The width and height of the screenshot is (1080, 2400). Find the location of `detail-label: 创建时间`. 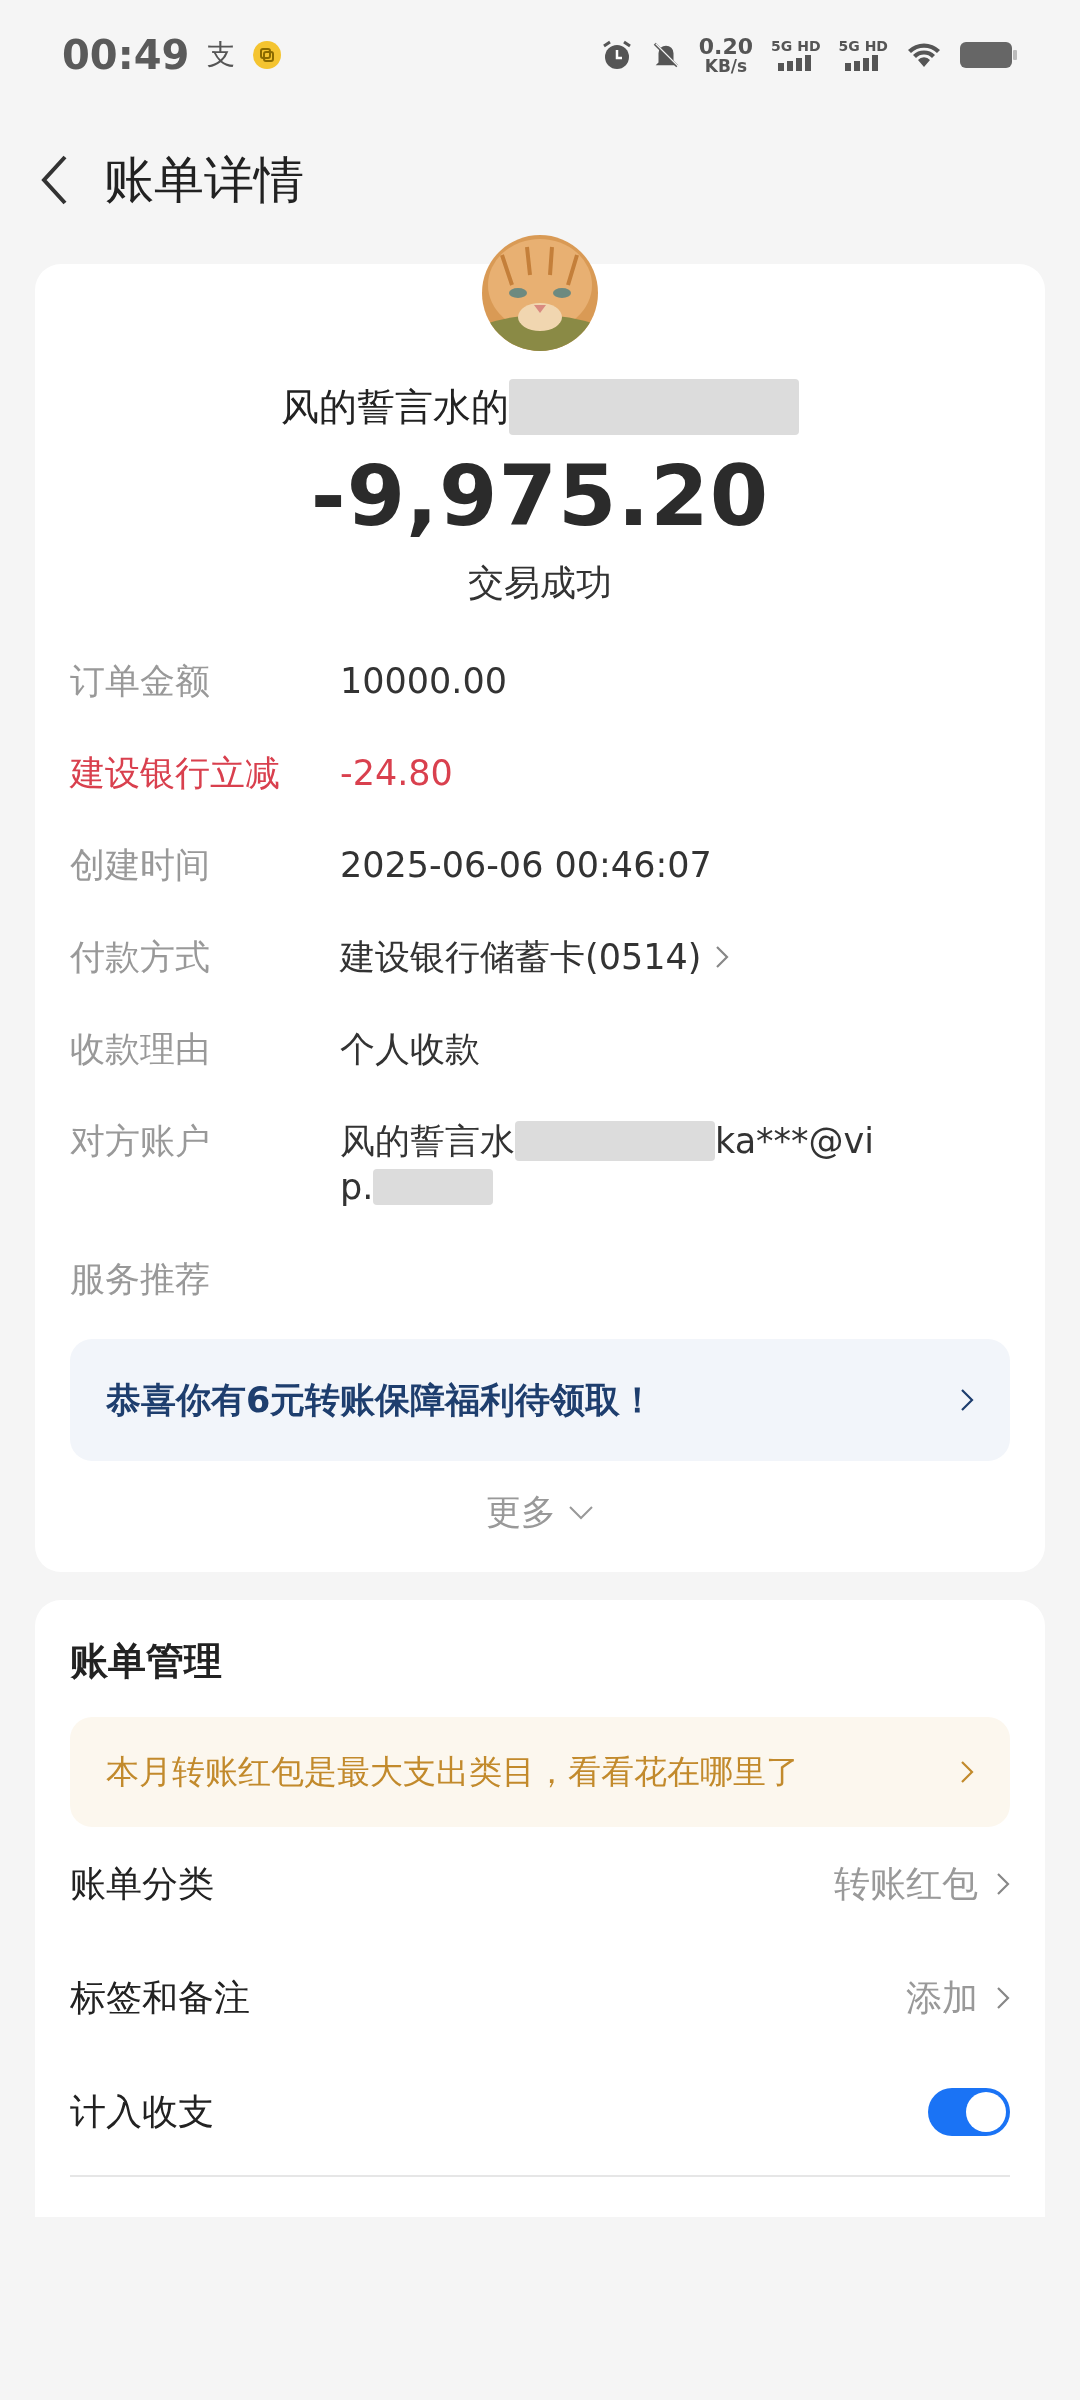

detail-label: 创建时间 is located at coordinates (140, 865).